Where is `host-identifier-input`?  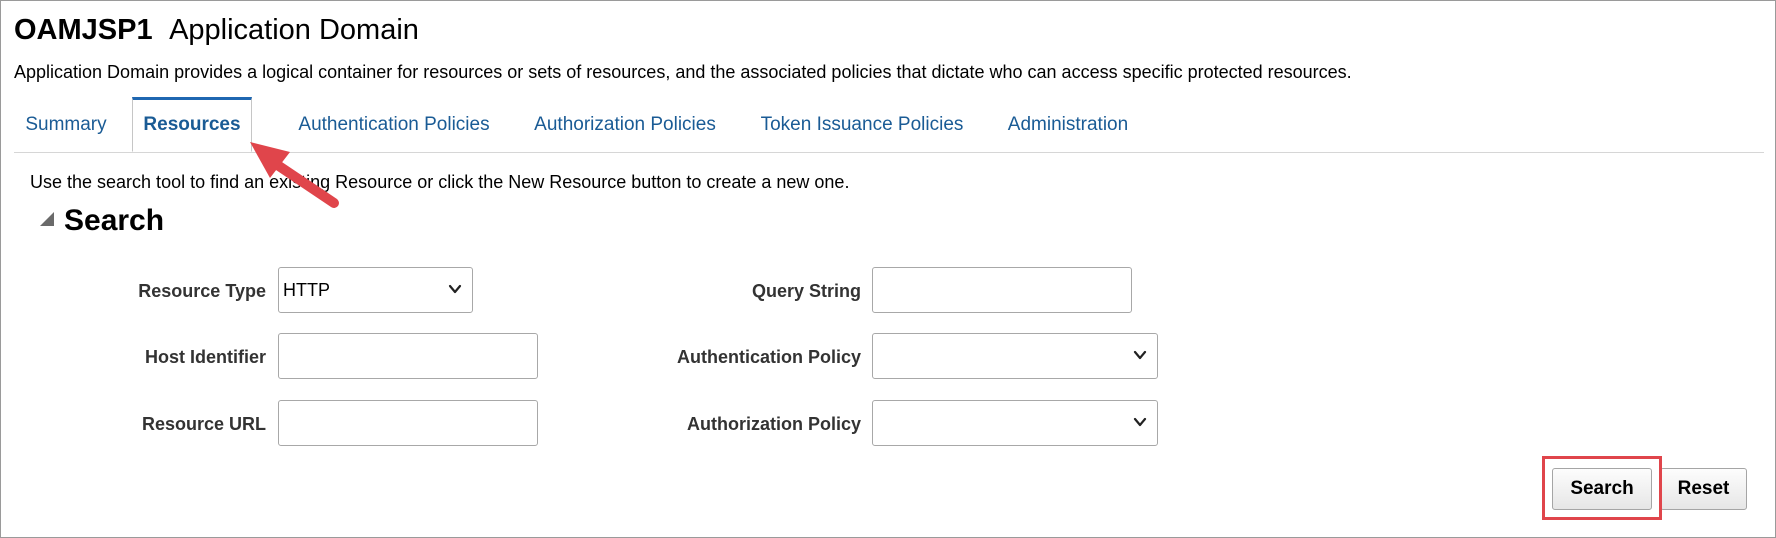 host-identifier-input is located at coordinates (408, 356).